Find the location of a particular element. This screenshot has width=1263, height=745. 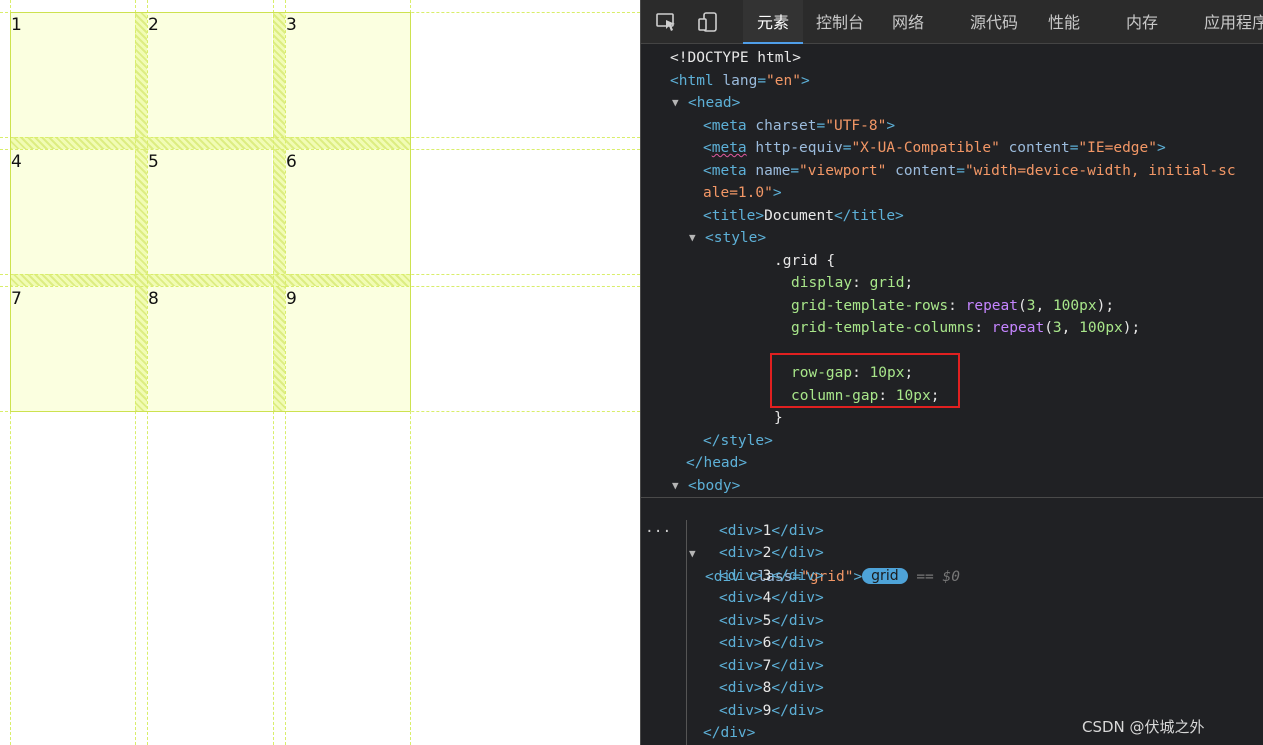

cell-label: 3 is located at coordinates (291, 25).